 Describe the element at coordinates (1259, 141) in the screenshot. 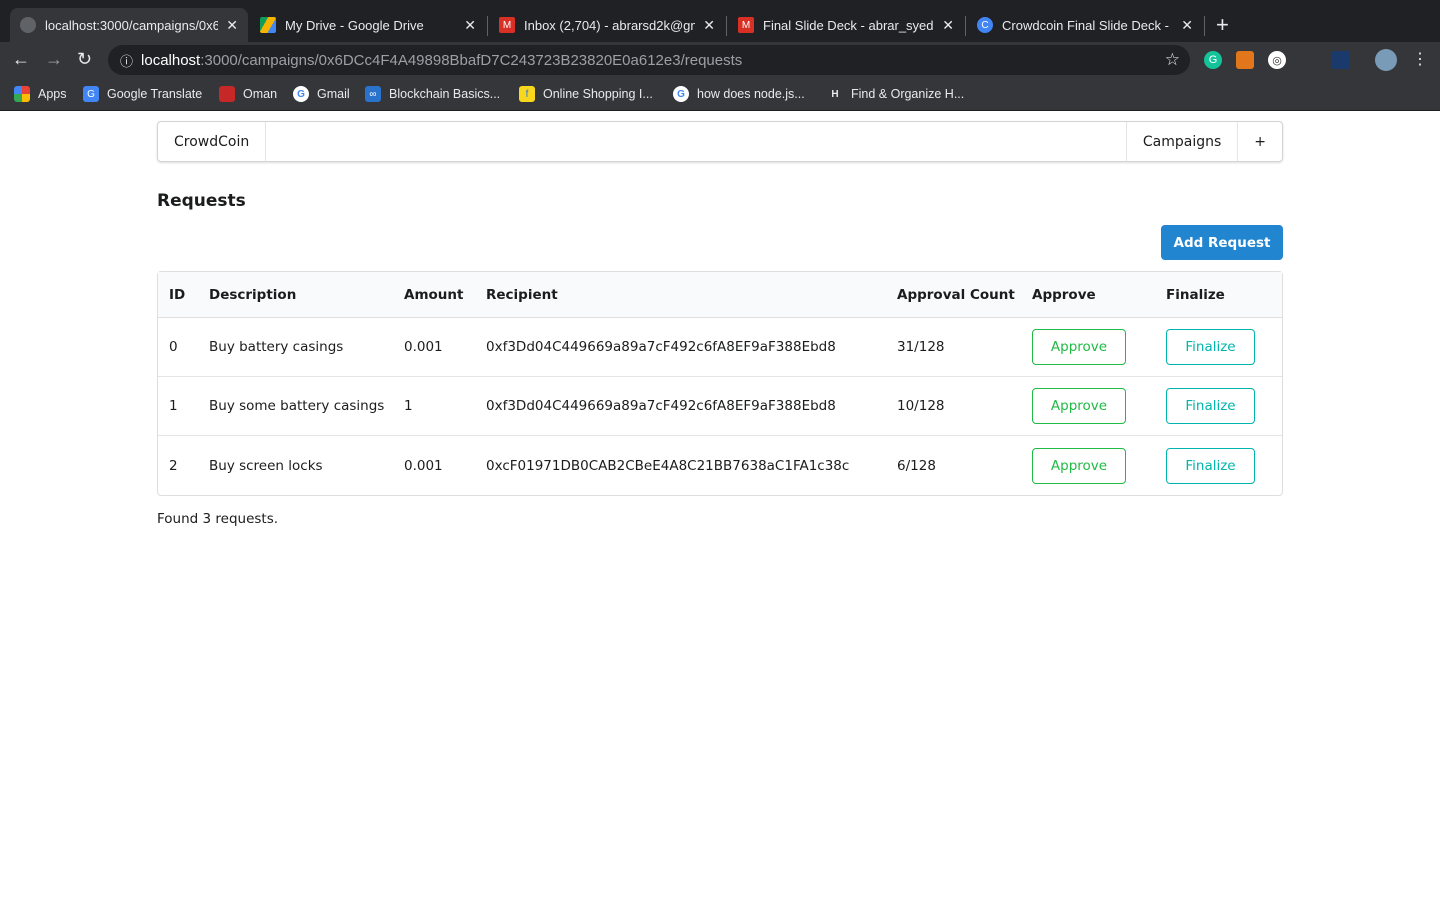

I see `add-campaign-link: +` at that location.